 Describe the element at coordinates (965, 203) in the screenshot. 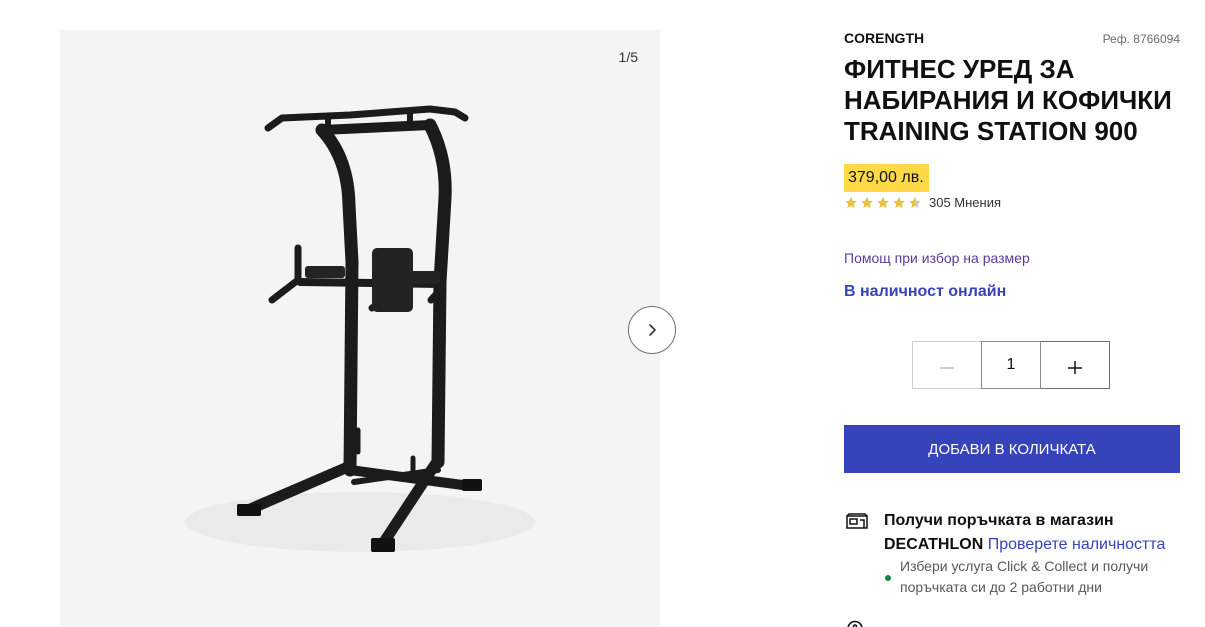

I see `reviews-count: 305 Мнения` at that location.